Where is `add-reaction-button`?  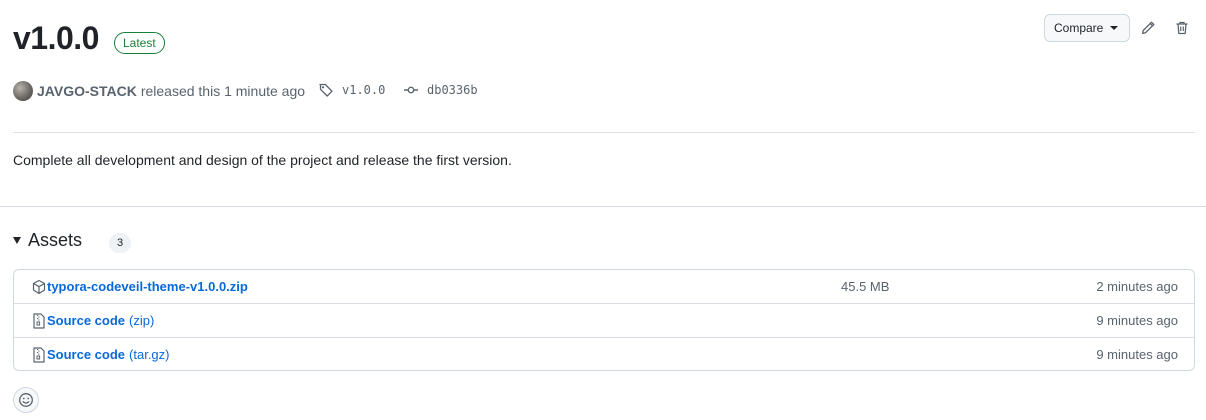 add-reaction-button is located at coordinates (26, 400).